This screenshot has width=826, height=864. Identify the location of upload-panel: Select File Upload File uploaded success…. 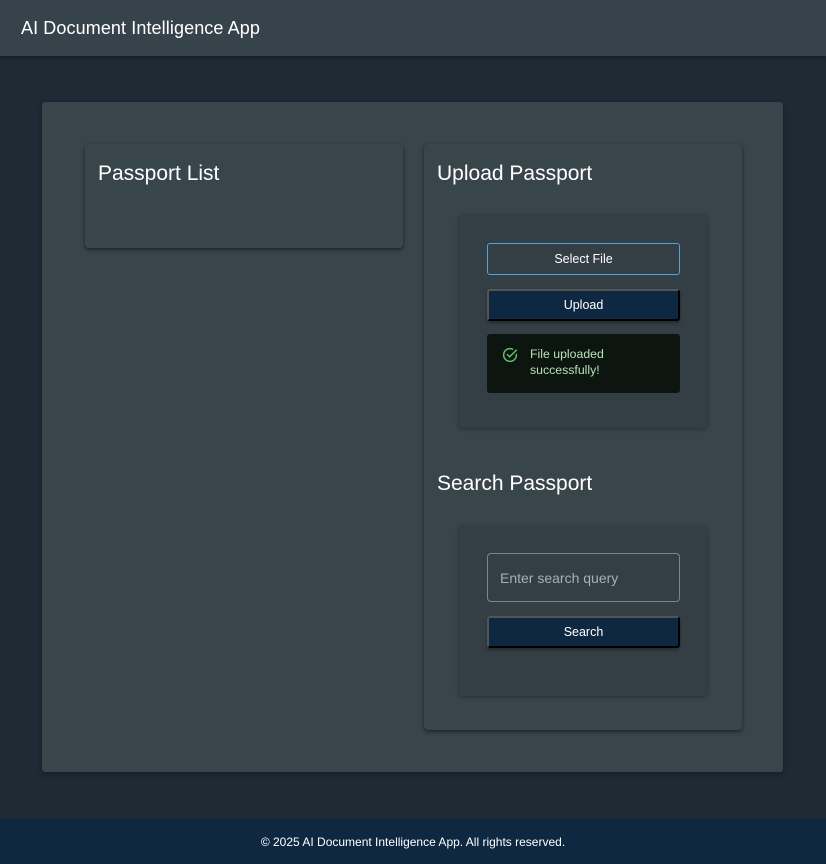
(583, 321).